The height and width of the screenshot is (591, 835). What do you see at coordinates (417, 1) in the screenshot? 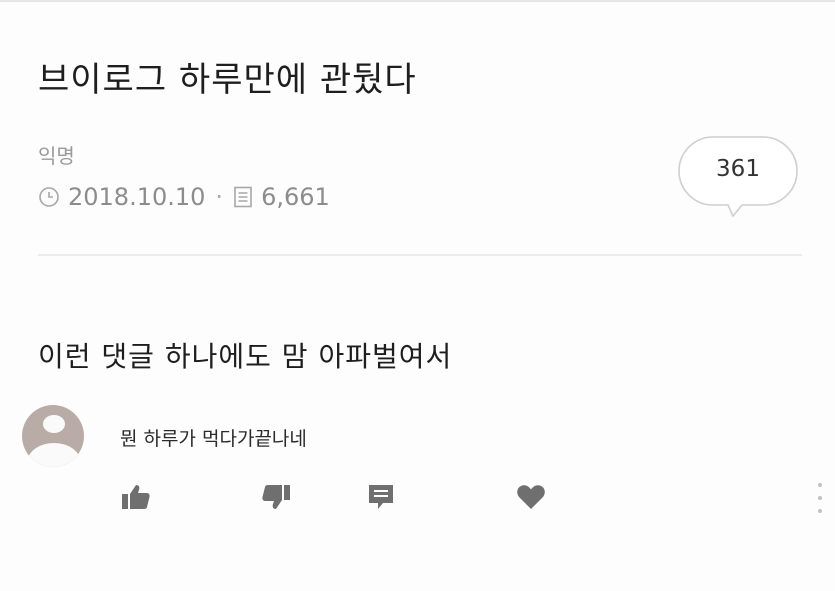
I see `top-border` at bounding box center [417, 1].